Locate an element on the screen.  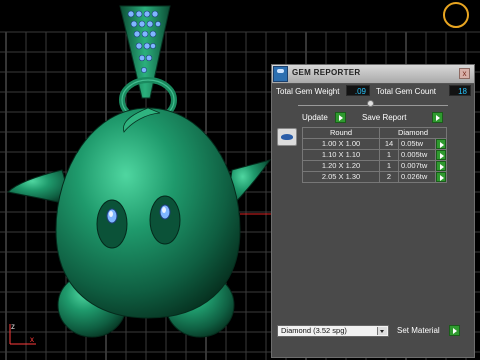
update-label: Update is located at coordinates (315, 117).